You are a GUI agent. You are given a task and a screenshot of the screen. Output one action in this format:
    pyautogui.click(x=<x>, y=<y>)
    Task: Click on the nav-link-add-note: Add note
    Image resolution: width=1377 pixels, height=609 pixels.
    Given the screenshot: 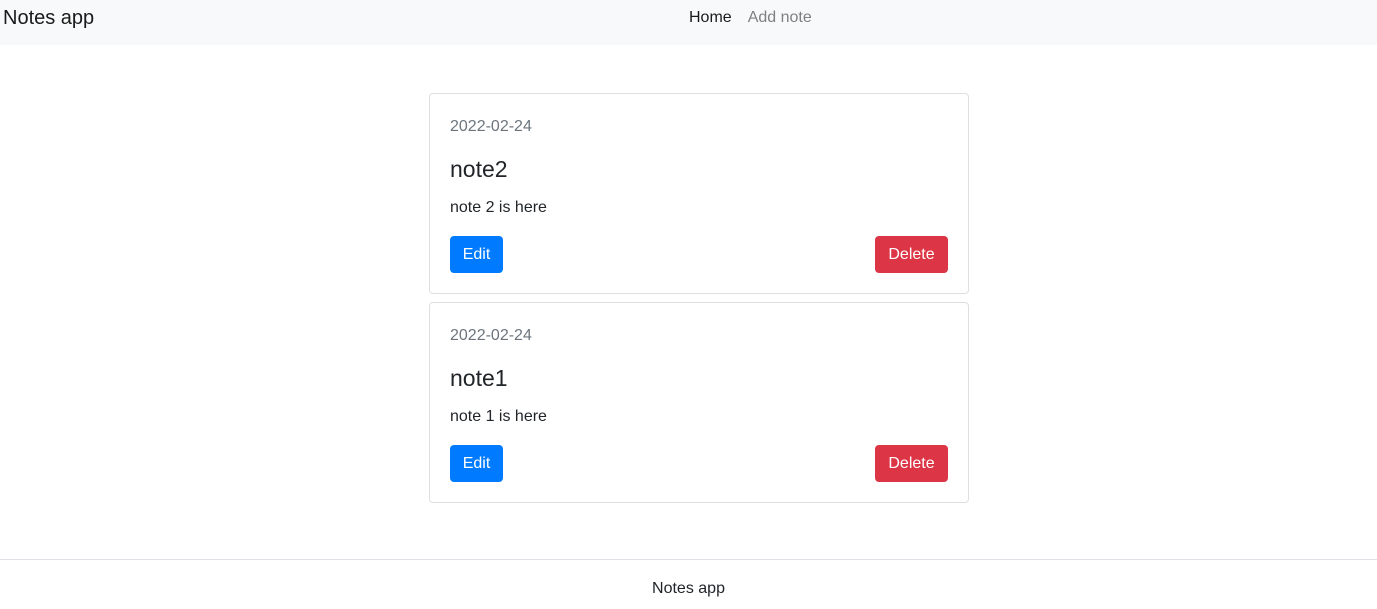 What is the action you would take?
    pyautogui.click(x=780, y=18)
    